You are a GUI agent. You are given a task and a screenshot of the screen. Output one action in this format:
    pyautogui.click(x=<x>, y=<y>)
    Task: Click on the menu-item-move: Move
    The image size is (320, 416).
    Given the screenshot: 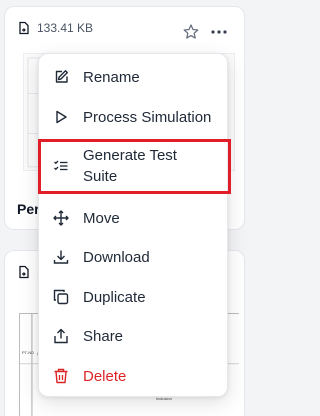 What is the action you would take?
    pyautogui.click(x=134, y=218)
    